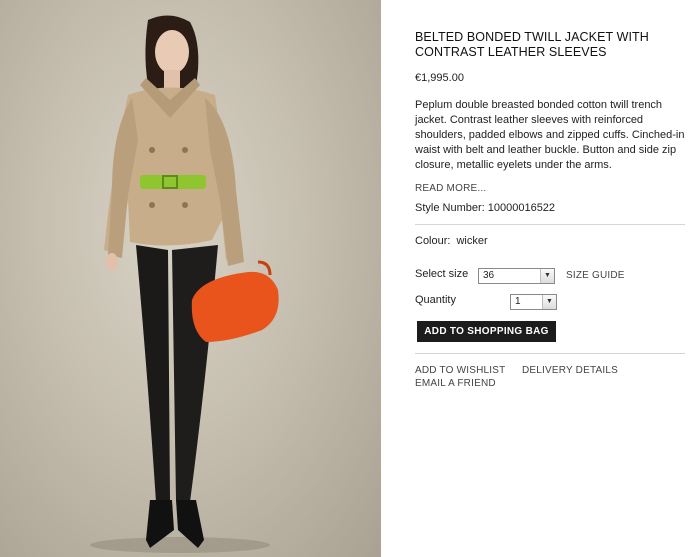 Image resolution: width=697 pixels, height=557 pixels. I want to click on size-guide-link: SIZE GUIDE, so click(595, 275).